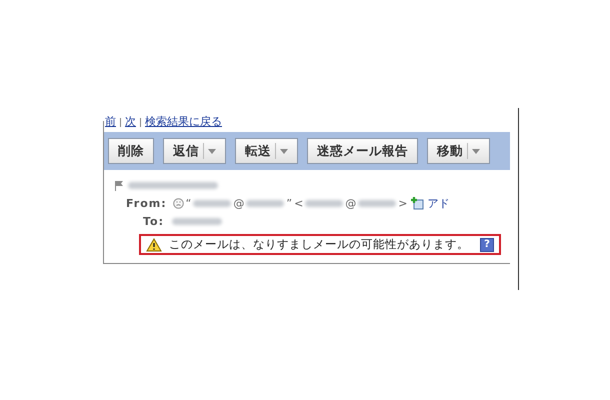  What do you see at coordinates (289, 203) in the screenshot?
I see `address-symbol: ”` at bounding box center [289, 203].